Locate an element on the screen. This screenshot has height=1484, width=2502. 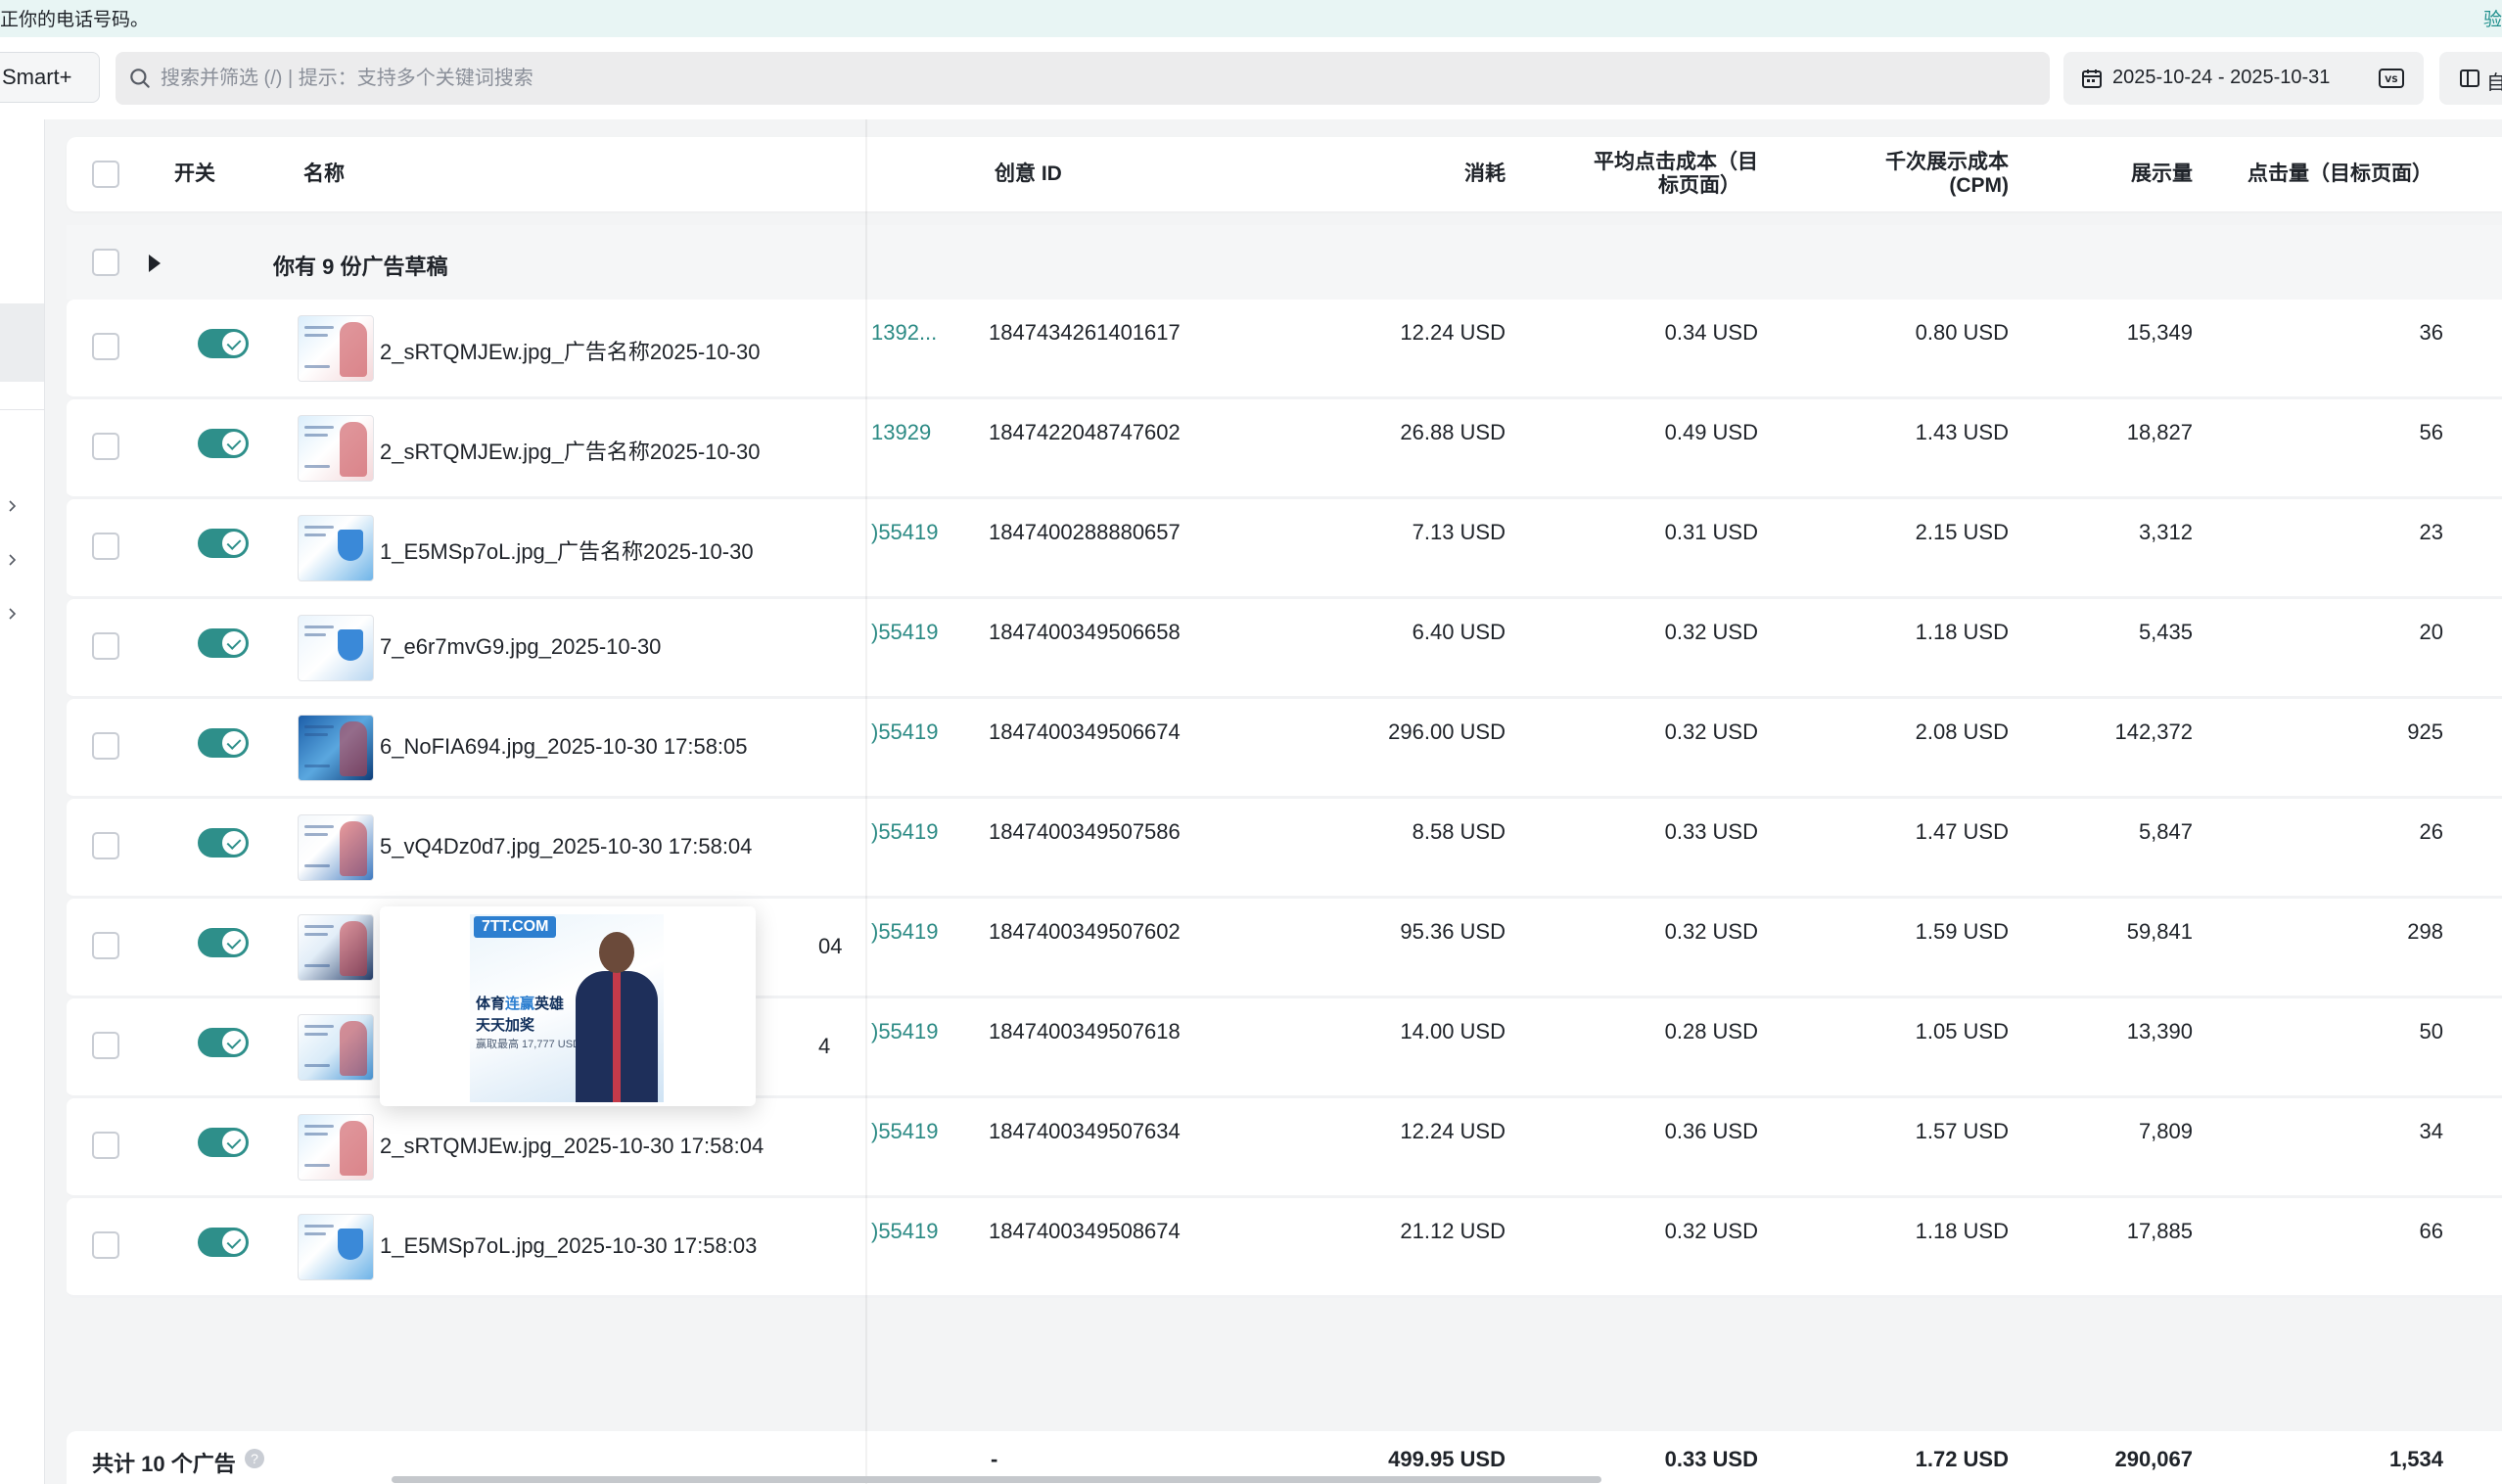
preview-headline-suffix: 英雄 is located at coordinates (550, 1004).